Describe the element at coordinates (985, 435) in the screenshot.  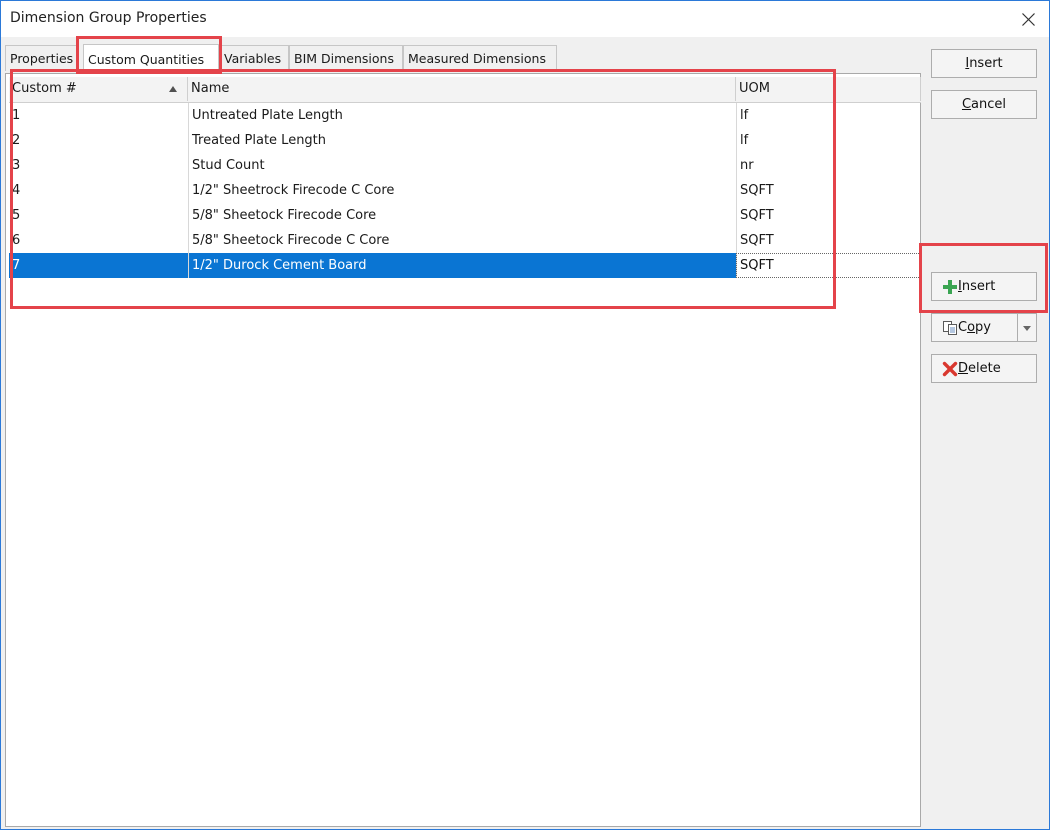
I see `action-sidebar: Insert Cancel Insert Copy Delete` at that location.